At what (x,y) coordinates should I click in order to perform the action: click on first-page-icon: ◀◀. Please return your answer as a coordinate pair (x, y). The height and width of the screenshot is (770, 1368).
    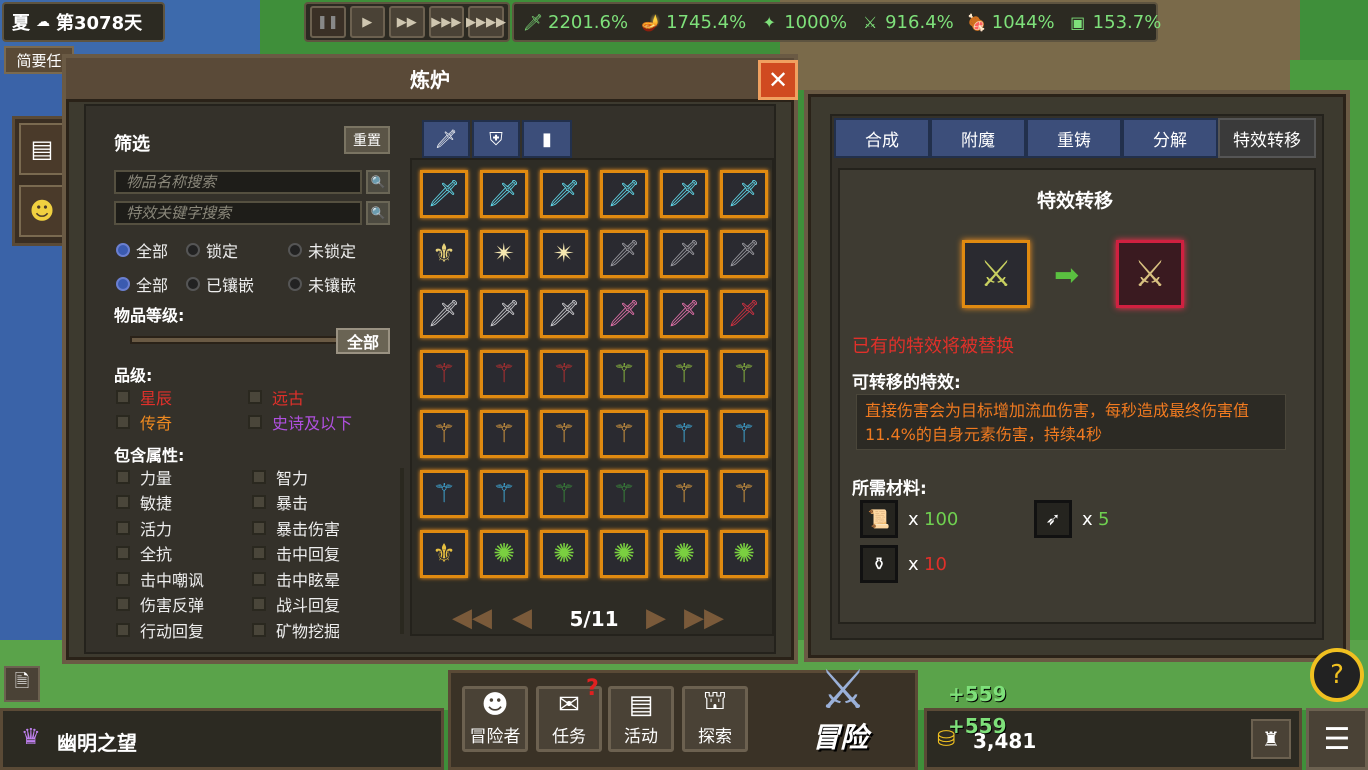
    Looking at the image, I should click on (472, 618).